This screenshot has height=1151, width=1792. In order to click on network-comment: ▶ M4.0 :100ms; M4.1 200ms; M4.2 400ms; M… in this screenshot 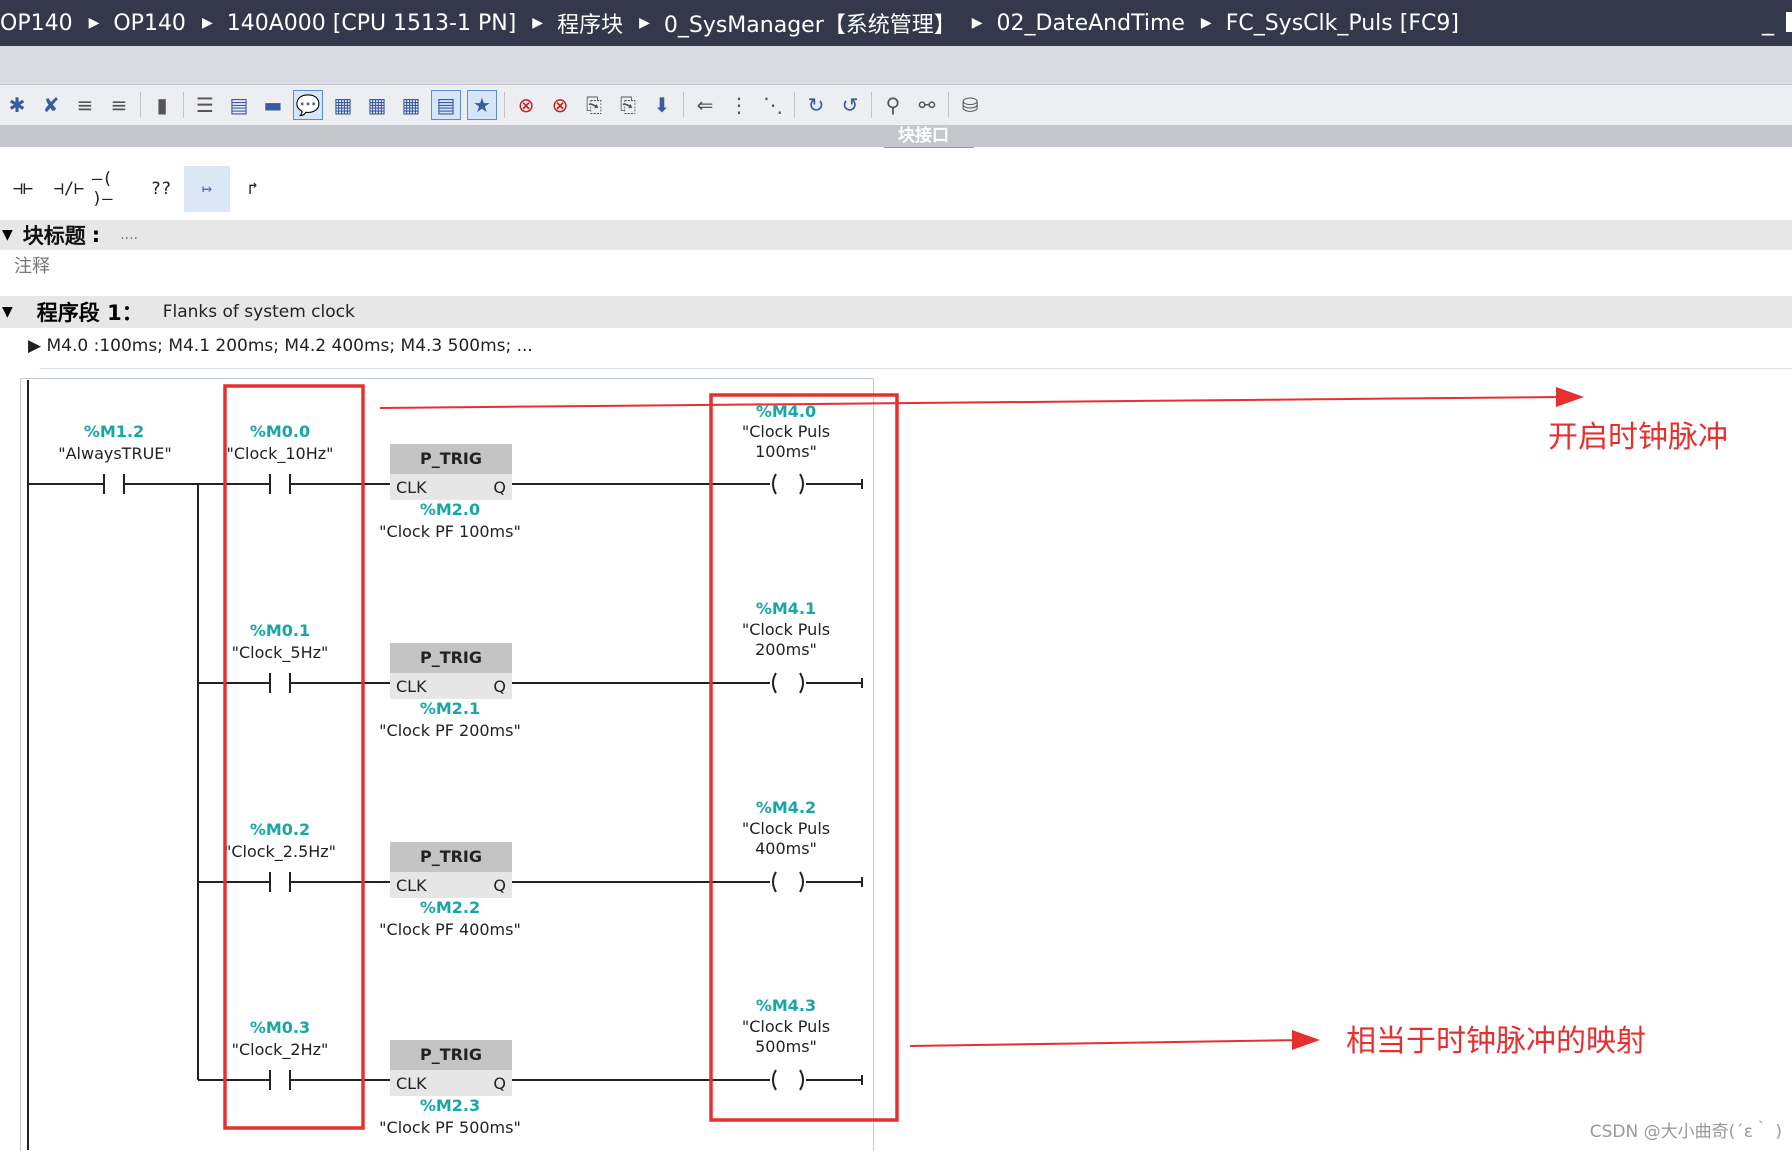, I will do `click(280, 346)`.